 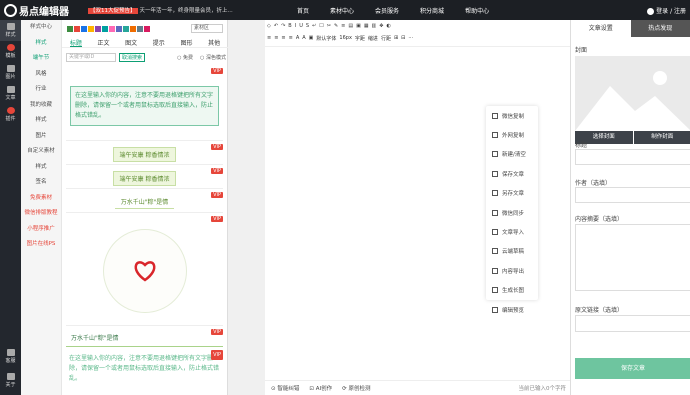 I want to click on search-input: 关键字或ID, so click(x=91, y=57).